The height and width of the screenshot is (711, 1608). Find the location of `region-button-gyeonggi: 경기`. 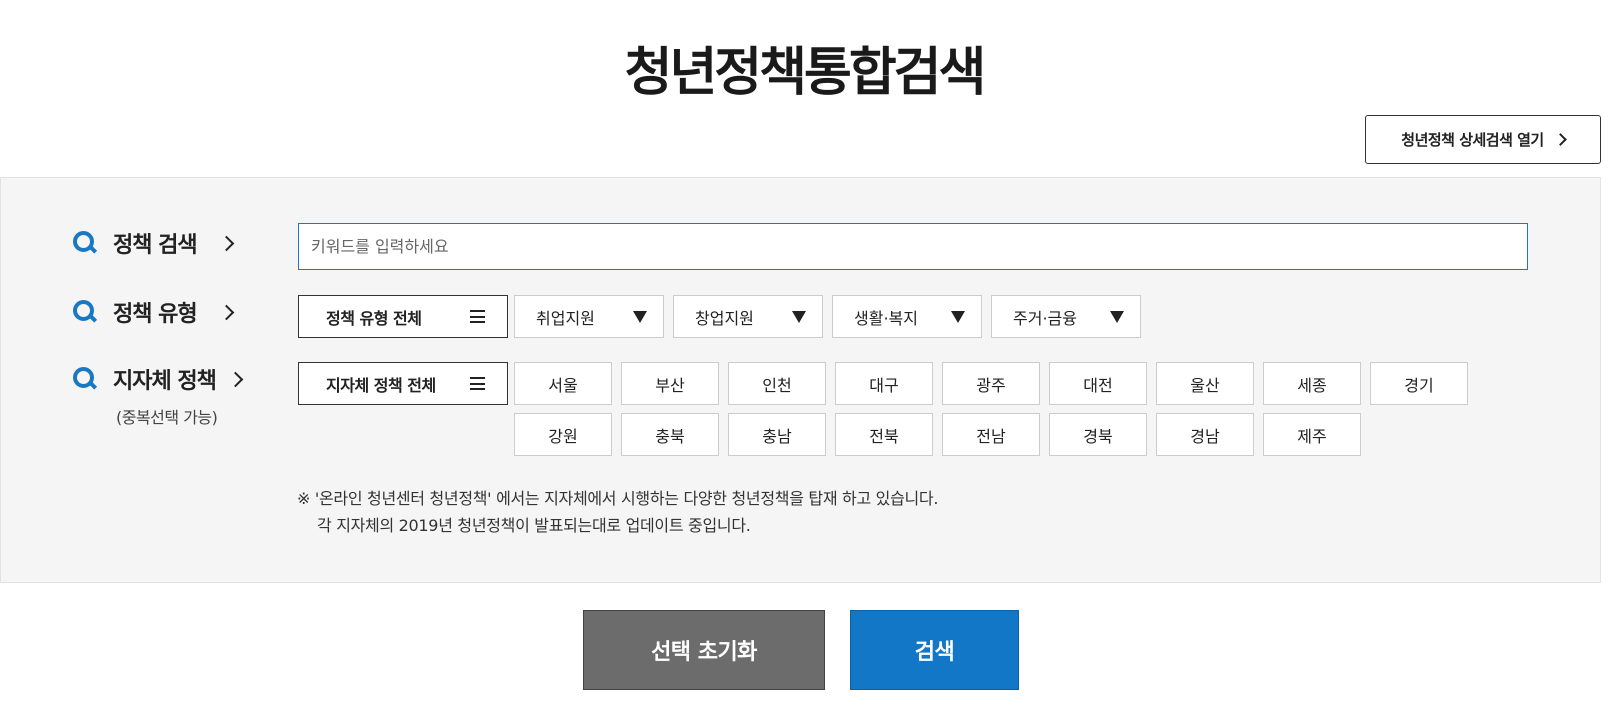

region-button-gyeonggi: 경기 is located at coordinates (1419, 383).